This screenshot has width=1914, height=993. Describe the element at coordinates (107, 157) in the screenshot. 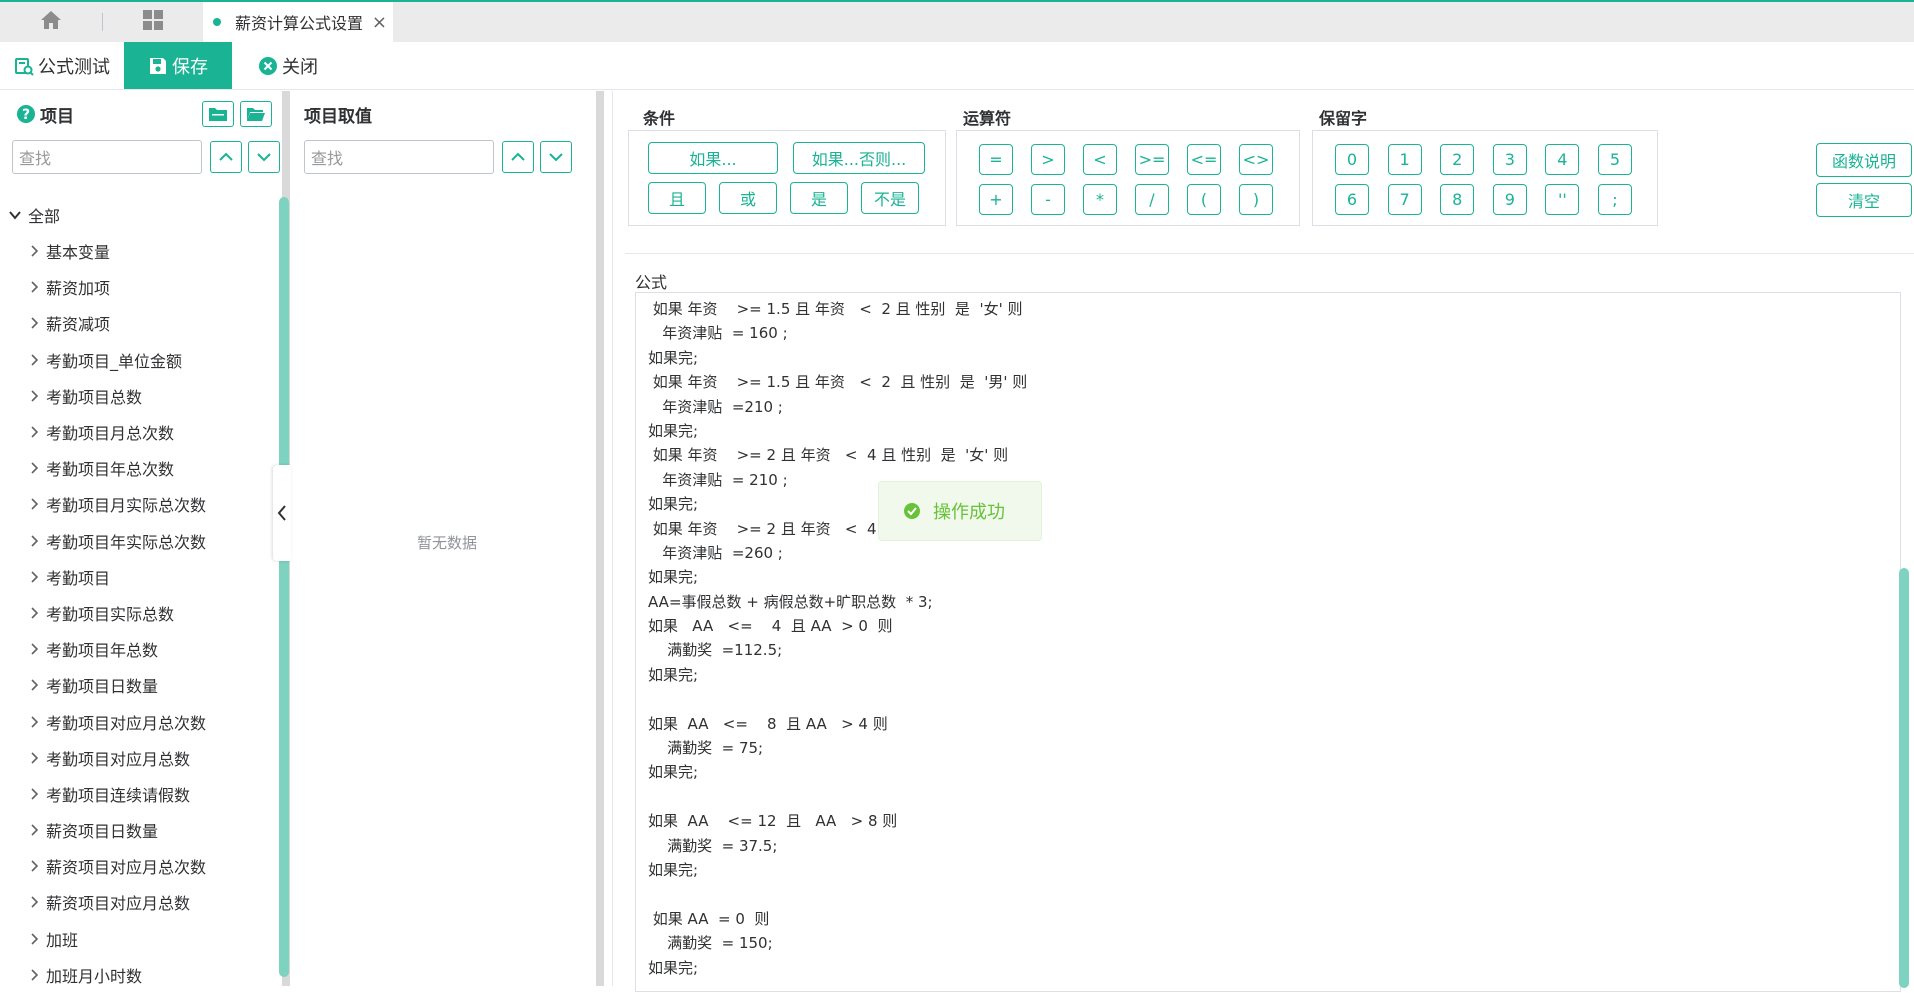

I see `item-search-input: 查找` at that location.